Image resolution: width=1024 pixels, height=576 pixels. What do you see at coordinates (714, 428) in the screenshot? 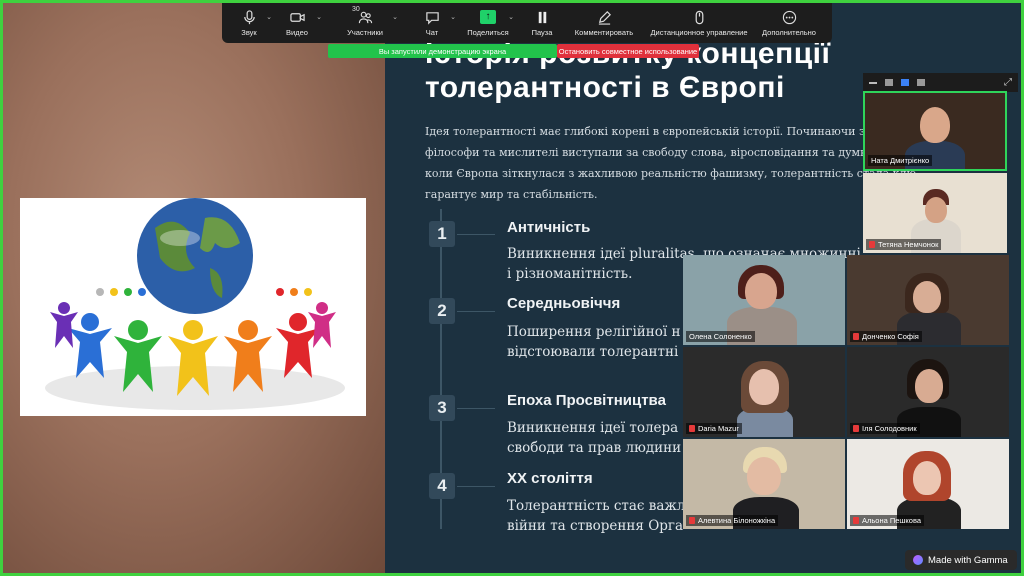
I see `participant-name: Daria Mazur` at bounding box center [714, 428].